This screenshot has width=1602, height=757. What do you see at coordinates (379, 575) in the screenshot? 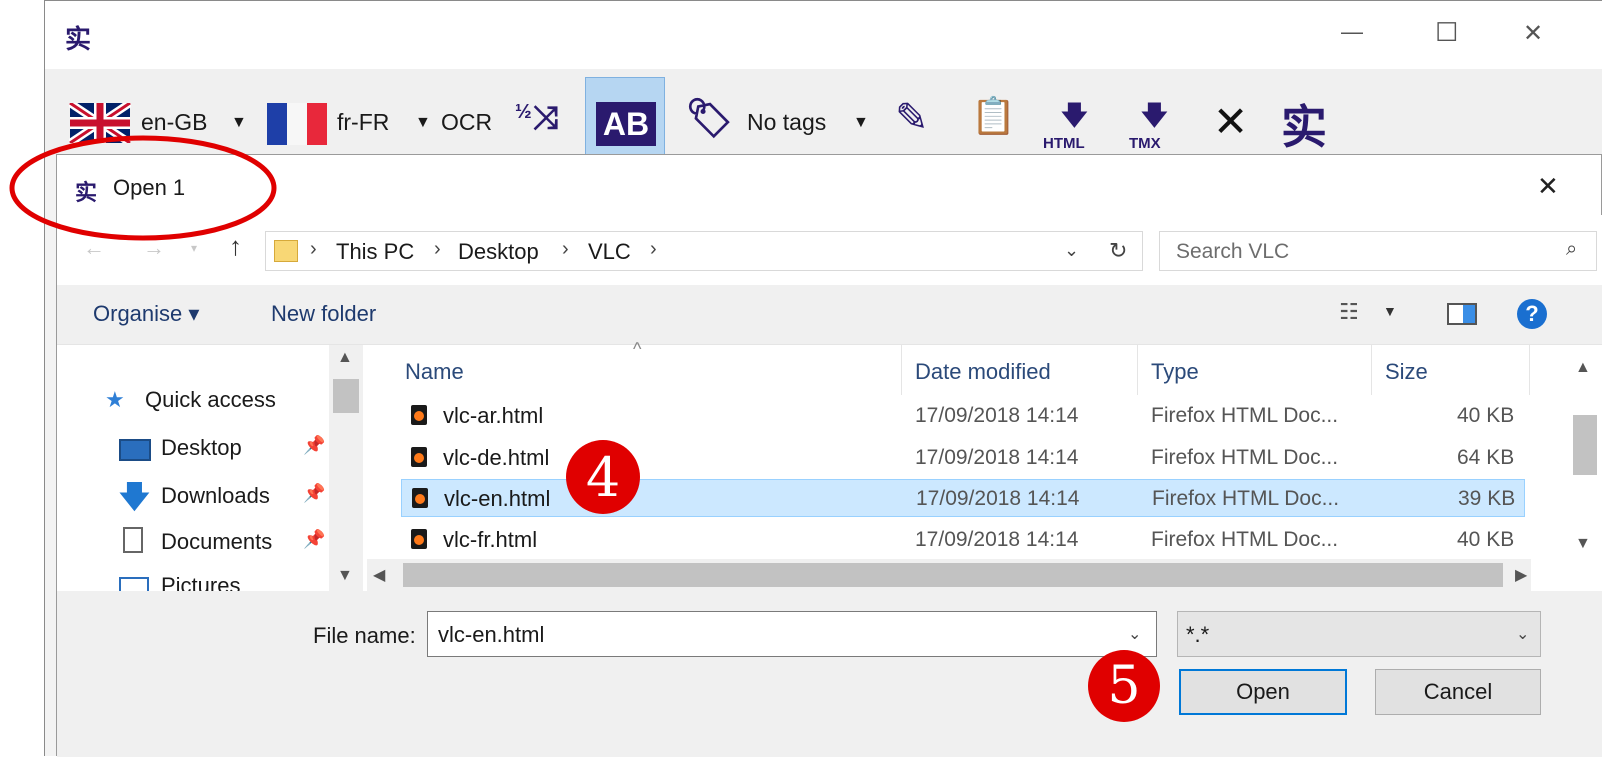
I see `scroll-left-icon: ◀` at bounding box center [379, 575].